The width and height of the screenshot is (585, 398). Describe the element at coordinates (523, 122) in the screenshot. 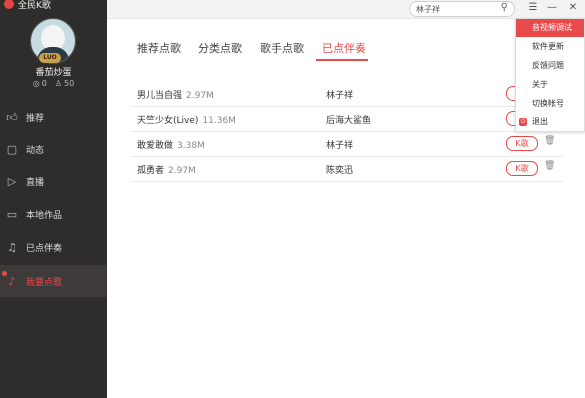

I see `exit-icon: ⏻` at that location.